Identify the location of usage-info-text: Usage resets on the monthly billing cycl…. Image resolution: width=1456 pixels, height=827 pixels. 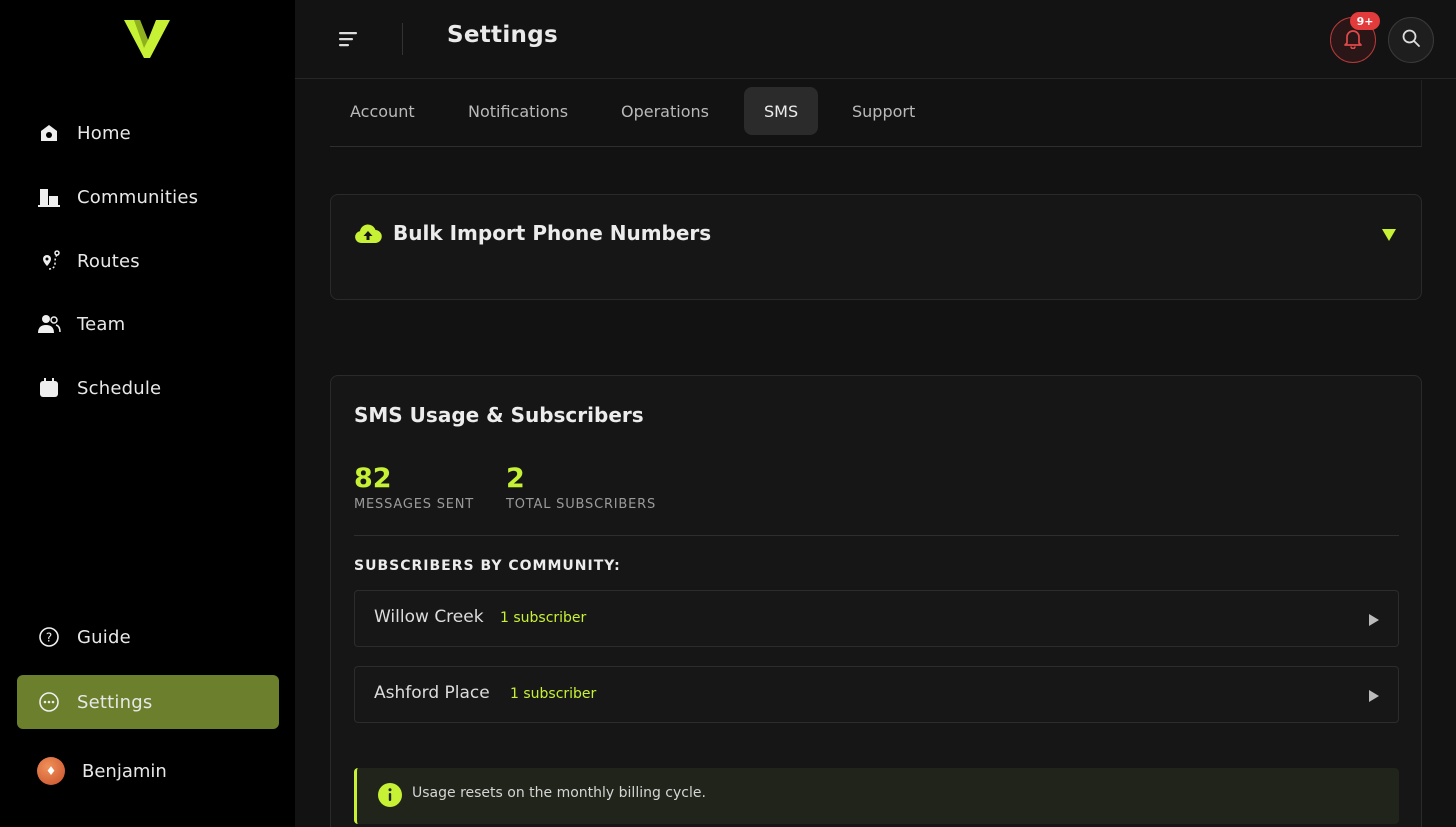
(559, 793).